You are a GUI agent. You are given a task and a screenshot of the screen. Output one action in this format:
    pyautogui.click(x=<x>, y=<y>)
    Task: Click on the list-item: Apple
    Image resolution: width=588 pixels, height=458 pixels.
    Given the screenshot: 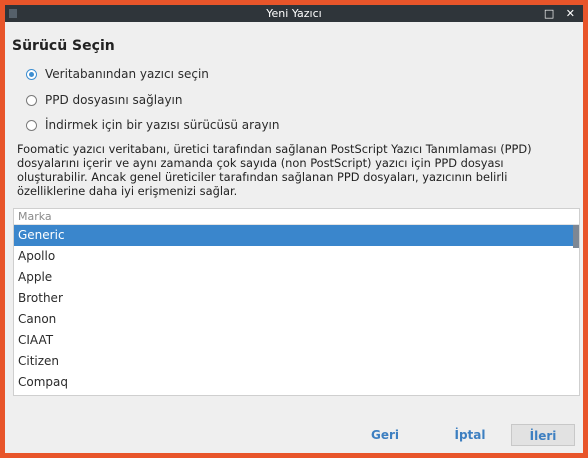 What is the action you would take?
    pyautogui.click(x=296, y=277)
    